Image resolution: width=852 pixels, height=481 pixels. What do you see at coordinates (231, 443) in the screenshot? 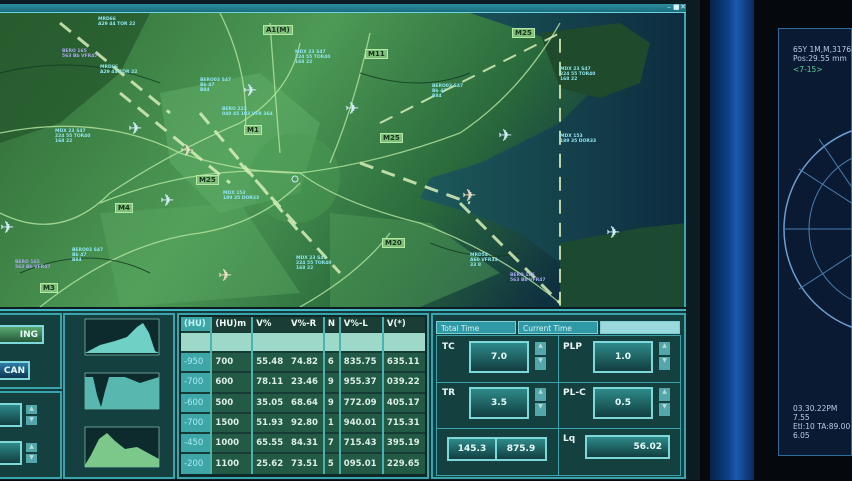
I see `table-cell: 1000` at bounding box center [231, 443].